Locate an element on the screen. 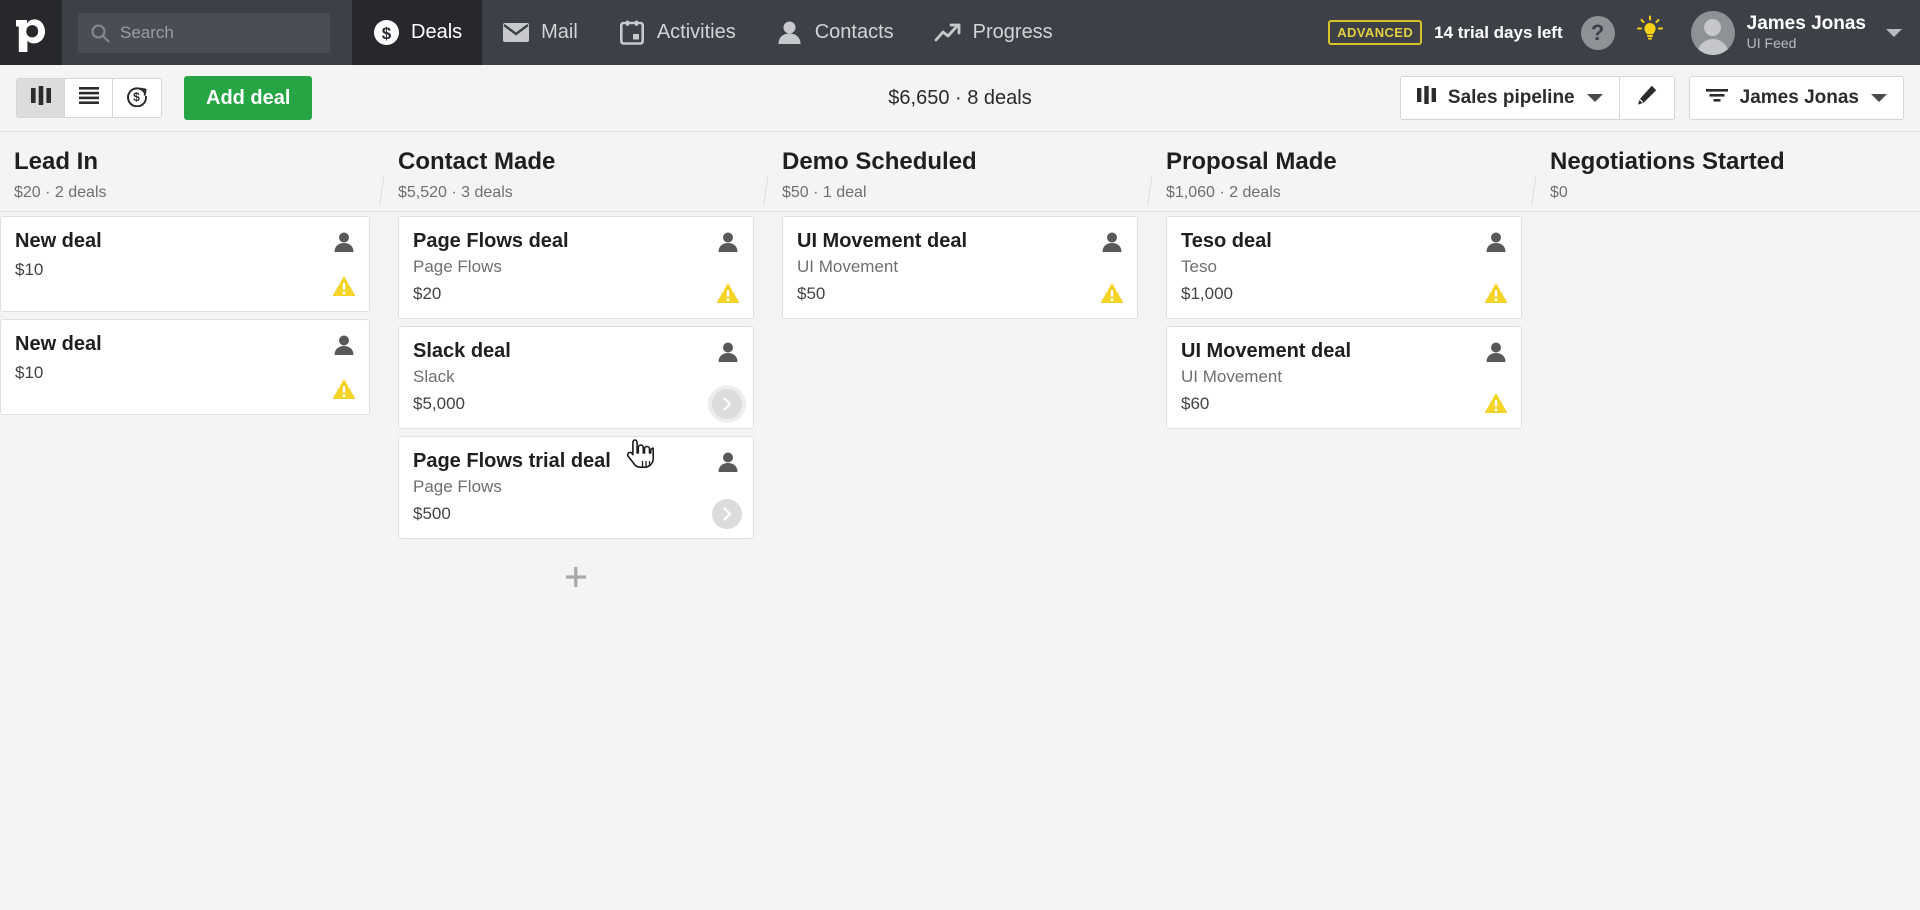 The height and width of the screenshot is (910, 1920). add-deal-button: Add deal is located at coordinates (248, 98).